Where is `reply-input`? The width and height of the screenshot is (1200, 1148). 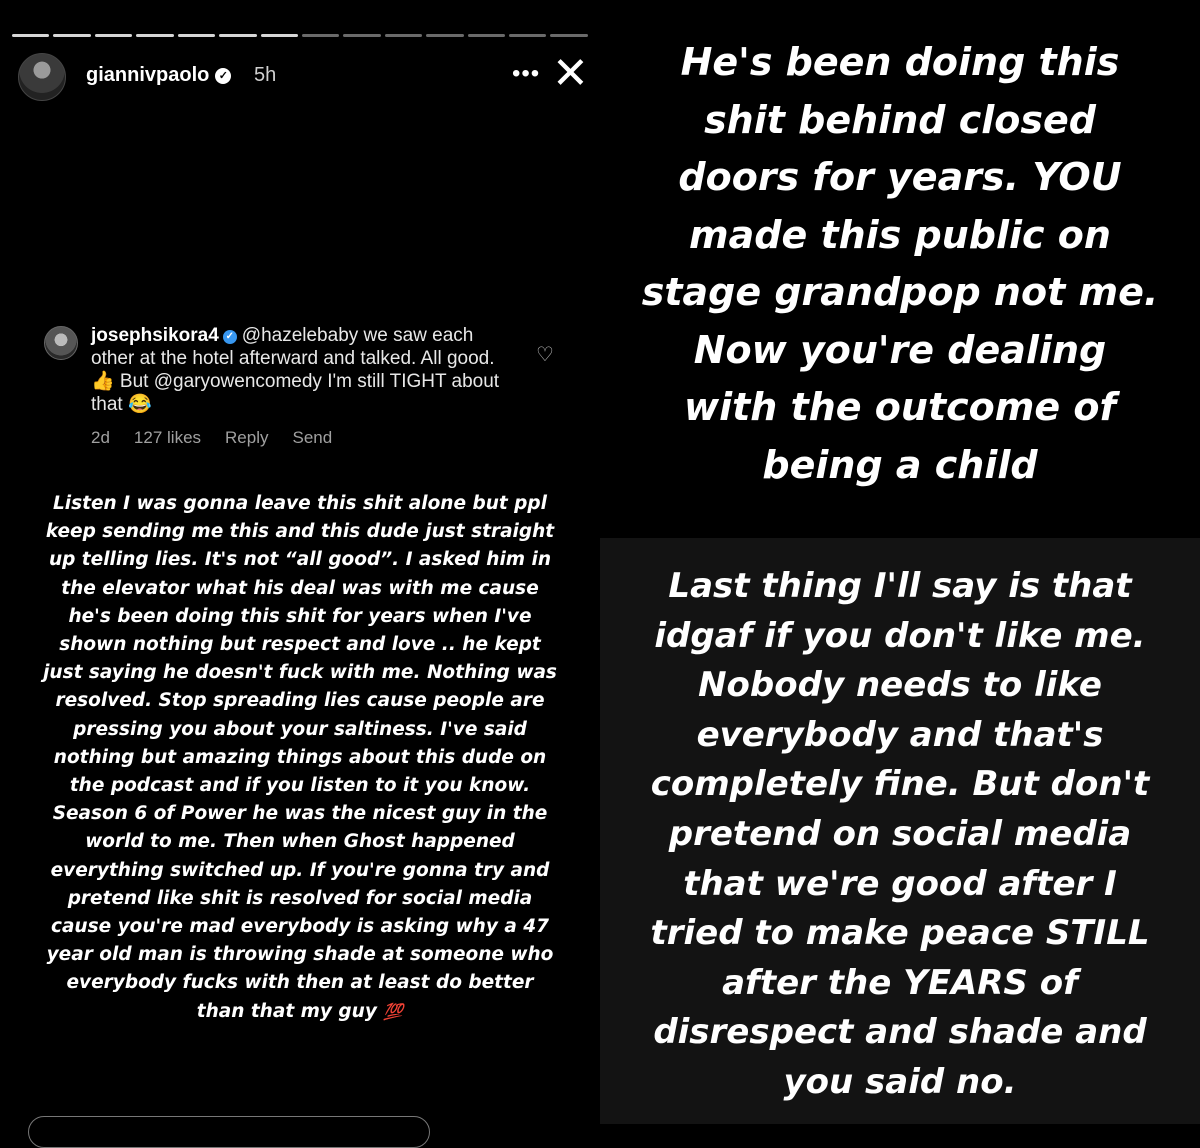 reply-input is located at coordinates (229, 1132).